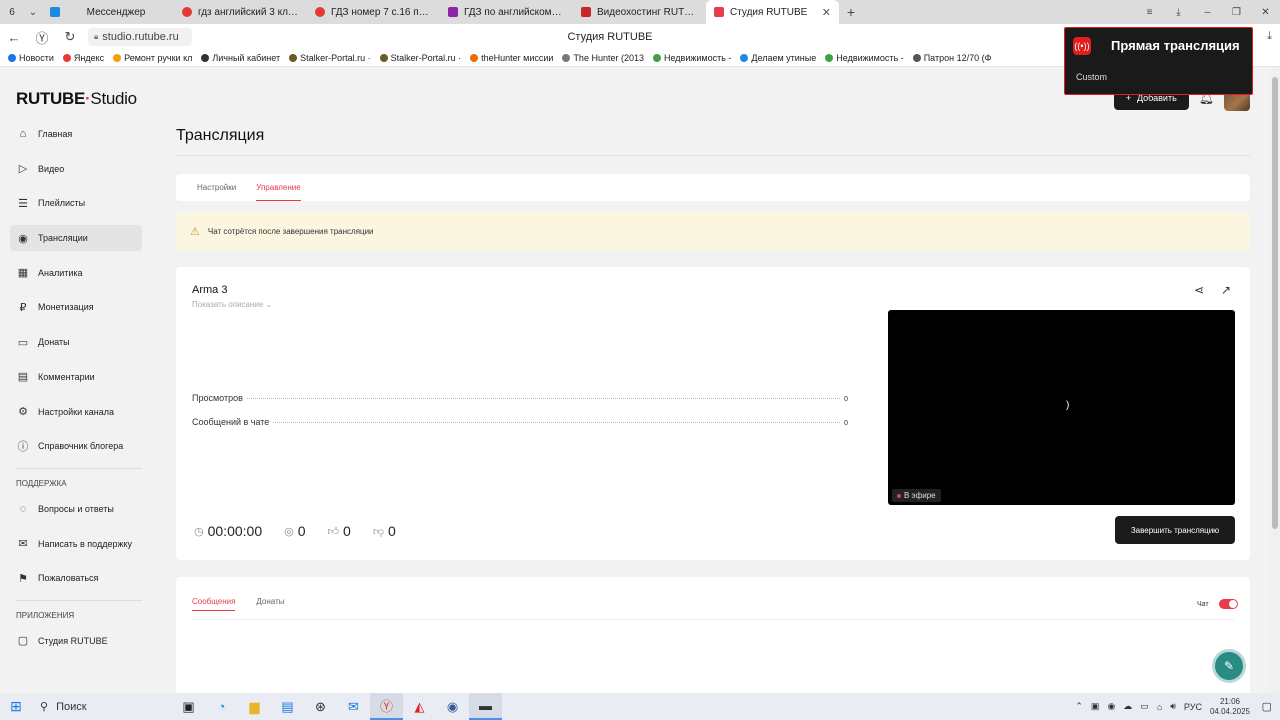 The image size is (1280, 720). I want to click on sidebar-item: ▷ Видео, so click(76, 169).